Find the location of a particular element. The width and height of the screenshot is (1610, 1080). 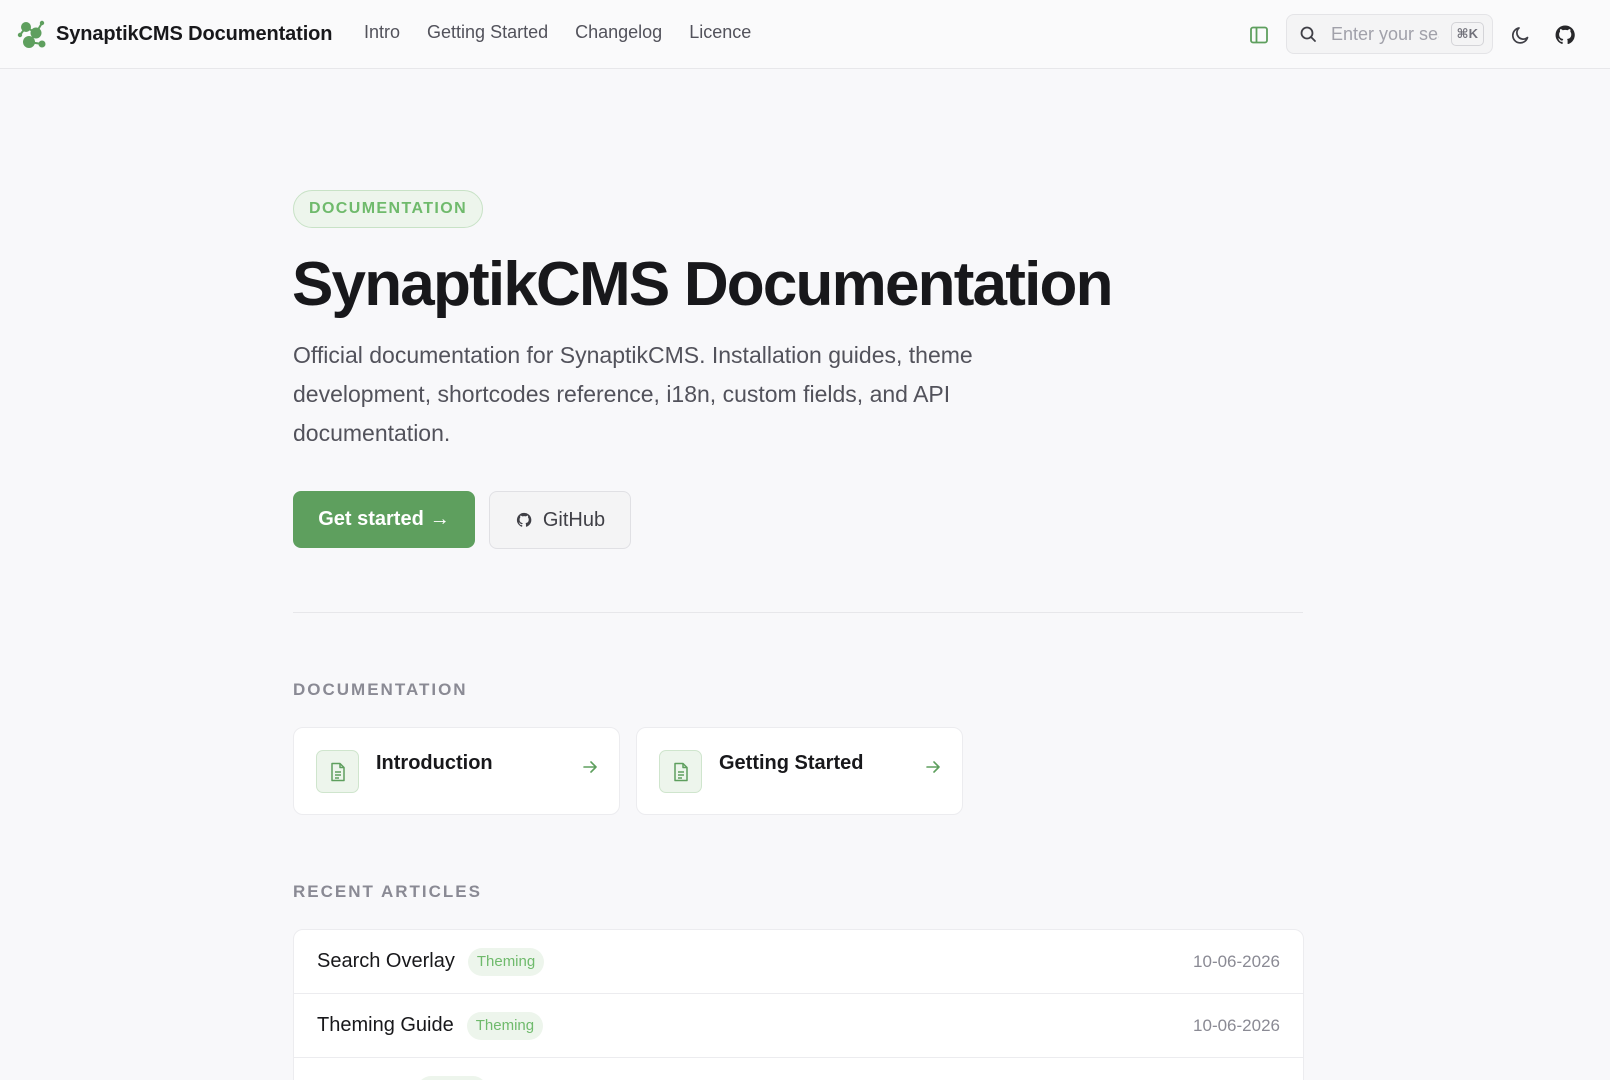

recent-articles-section-label: RECENT ARTICLES is located at coordinates (387, 891).